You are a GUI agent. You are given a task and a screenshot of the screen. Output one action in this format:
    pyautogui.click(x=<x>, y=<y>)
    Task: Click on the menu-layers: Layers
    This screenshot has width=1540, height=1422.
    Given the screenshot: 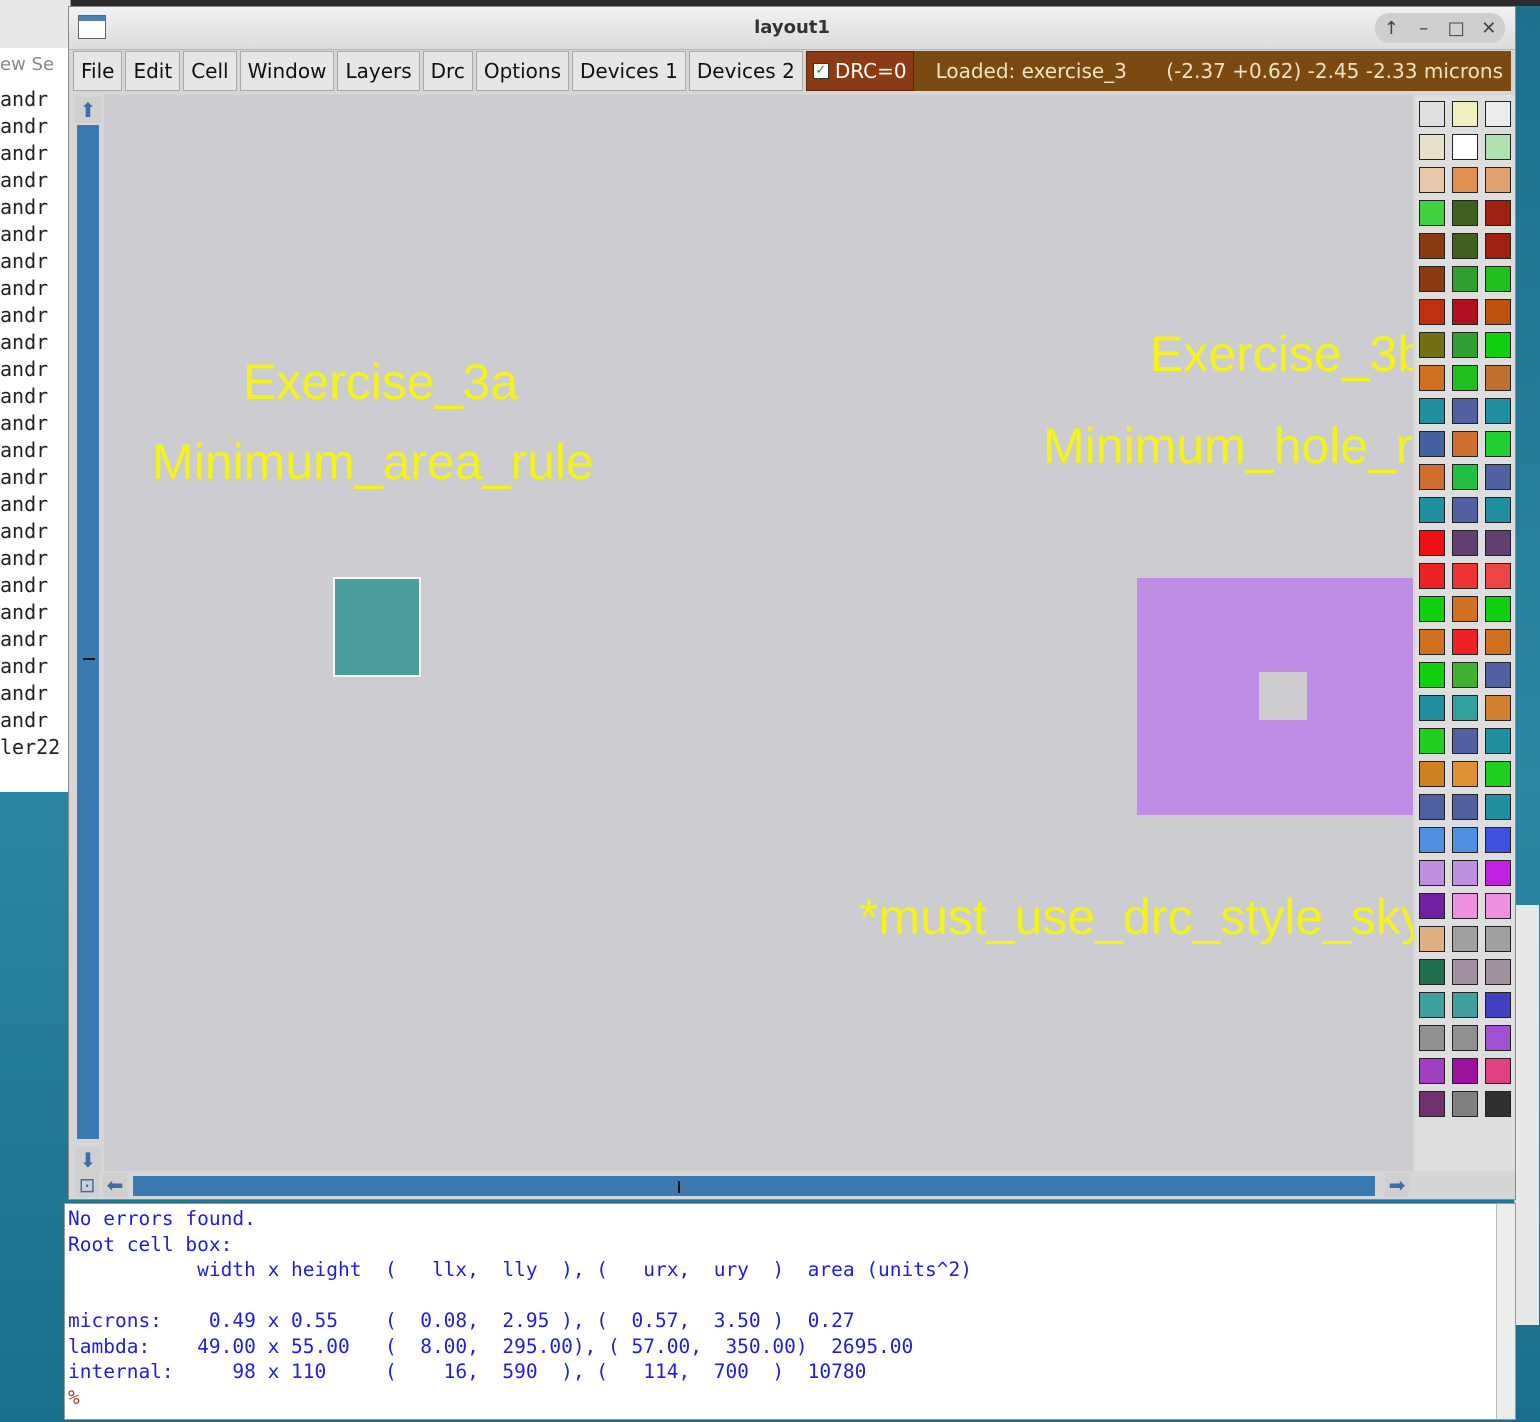 What is the action you would take?
    pyautogui.click(x=378, y=71)
    